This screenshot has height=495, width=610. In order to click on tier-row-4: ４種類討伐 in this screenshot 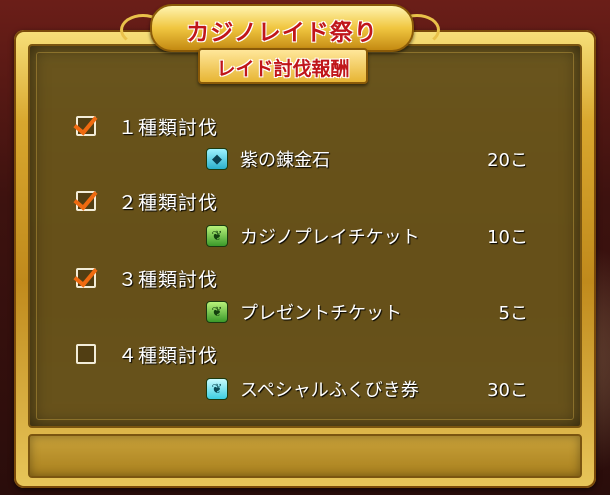, I will do `click(147, 354)`.